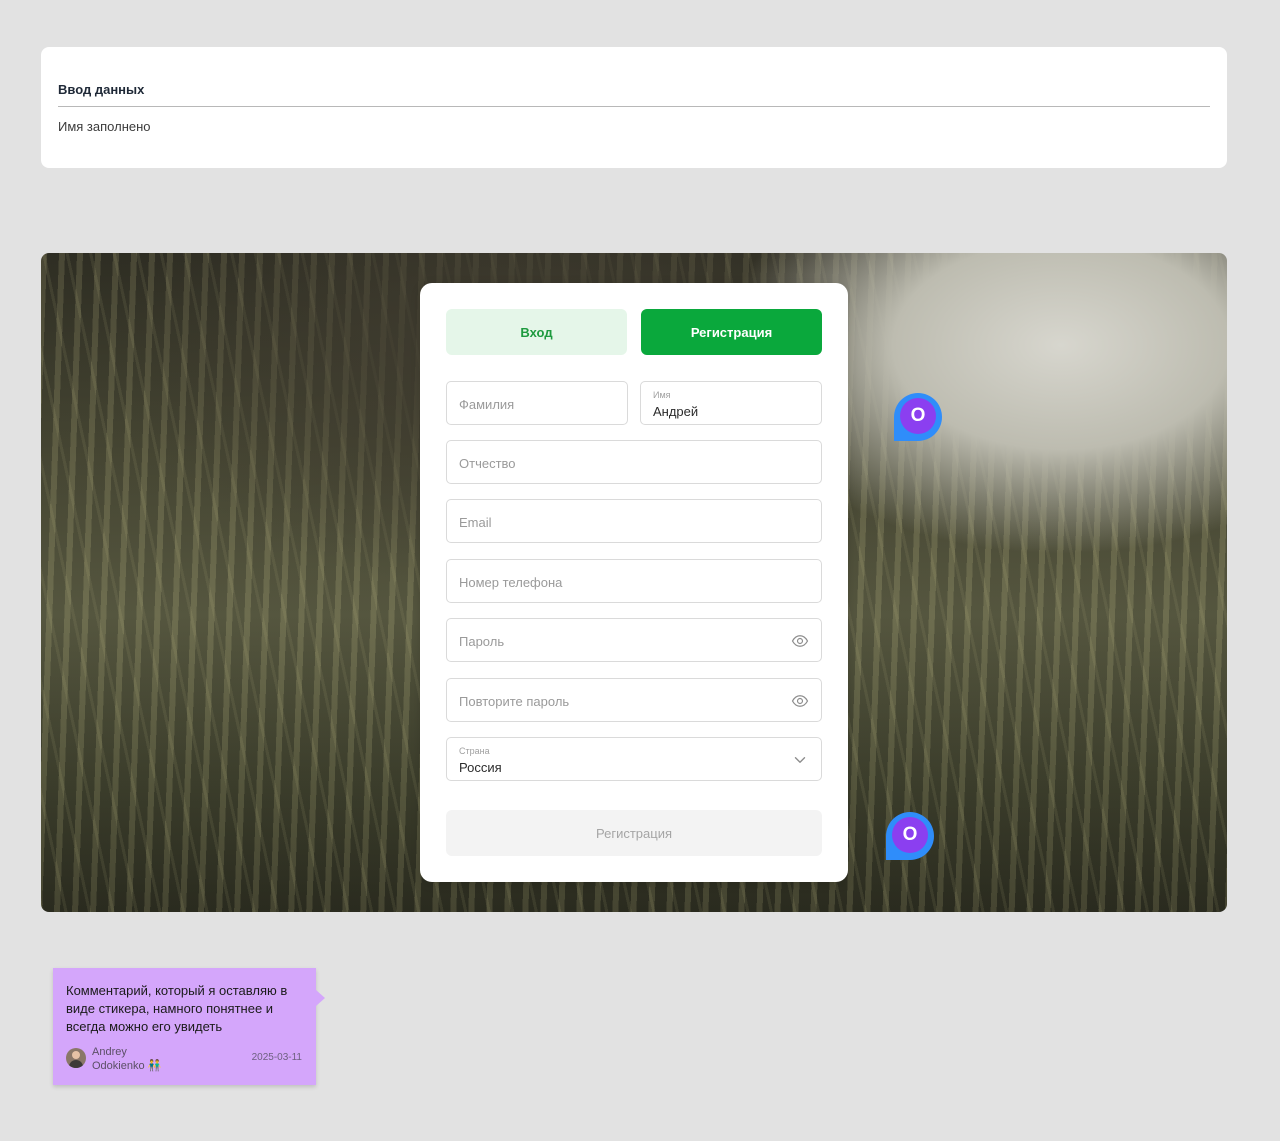 The width and height of the screenshot is (1280, 1141). What do you see at coordinates (634, 833) in the screenshot?
I see `submit-register-button: Регистрация` at bounding box center [634, 833].